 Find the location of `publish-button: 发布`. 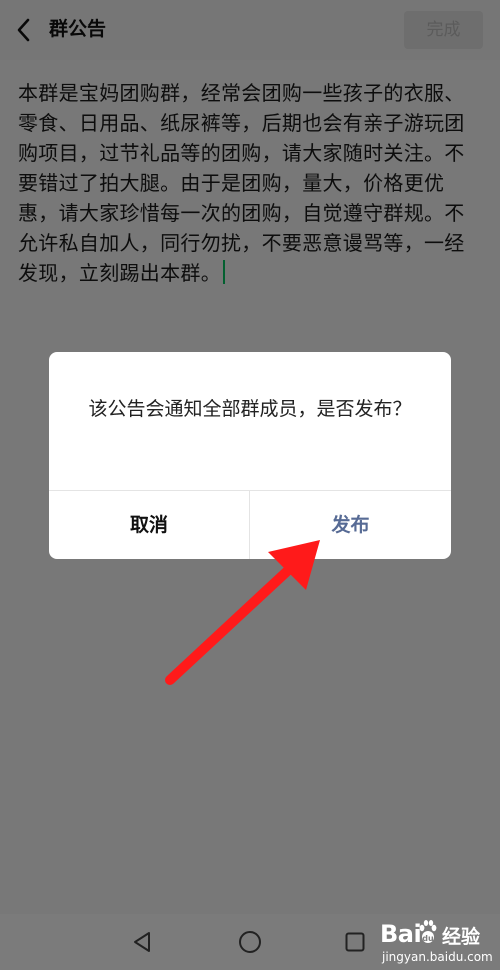

publish-button: 发布 is located at coordinates (350, 525).